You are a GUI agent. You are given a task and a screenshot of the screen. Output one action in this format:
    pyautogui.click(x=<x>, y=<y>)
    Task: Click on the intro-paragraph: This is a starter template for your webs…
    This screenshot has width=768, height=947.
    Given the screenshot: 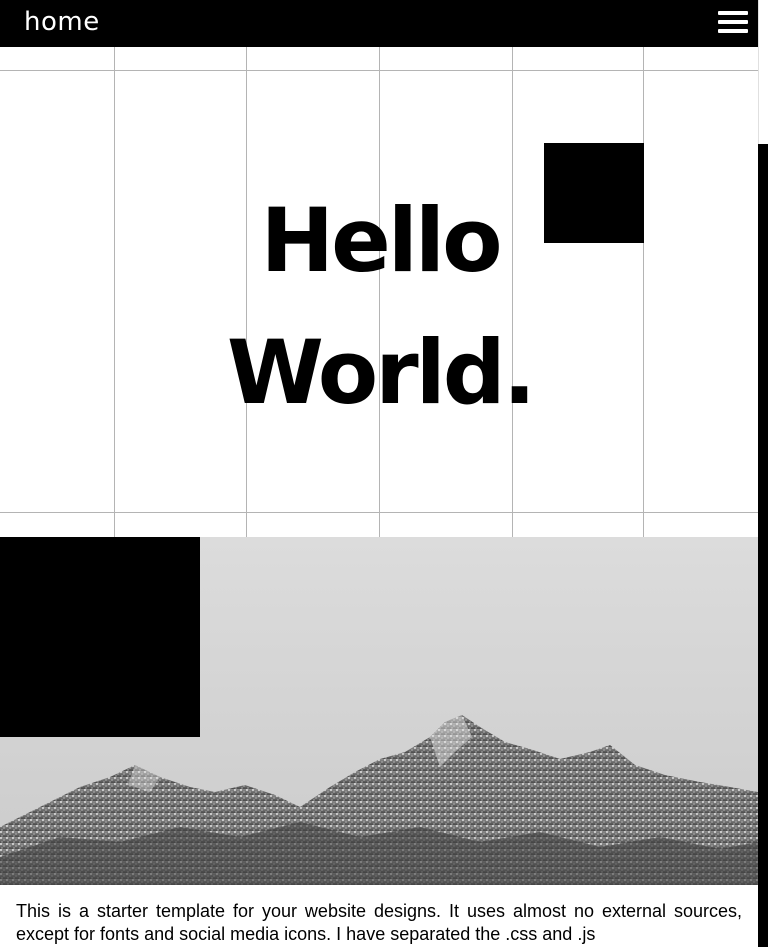 What is the action you would take?
    pyautogui.click(x=379, y=922)
    